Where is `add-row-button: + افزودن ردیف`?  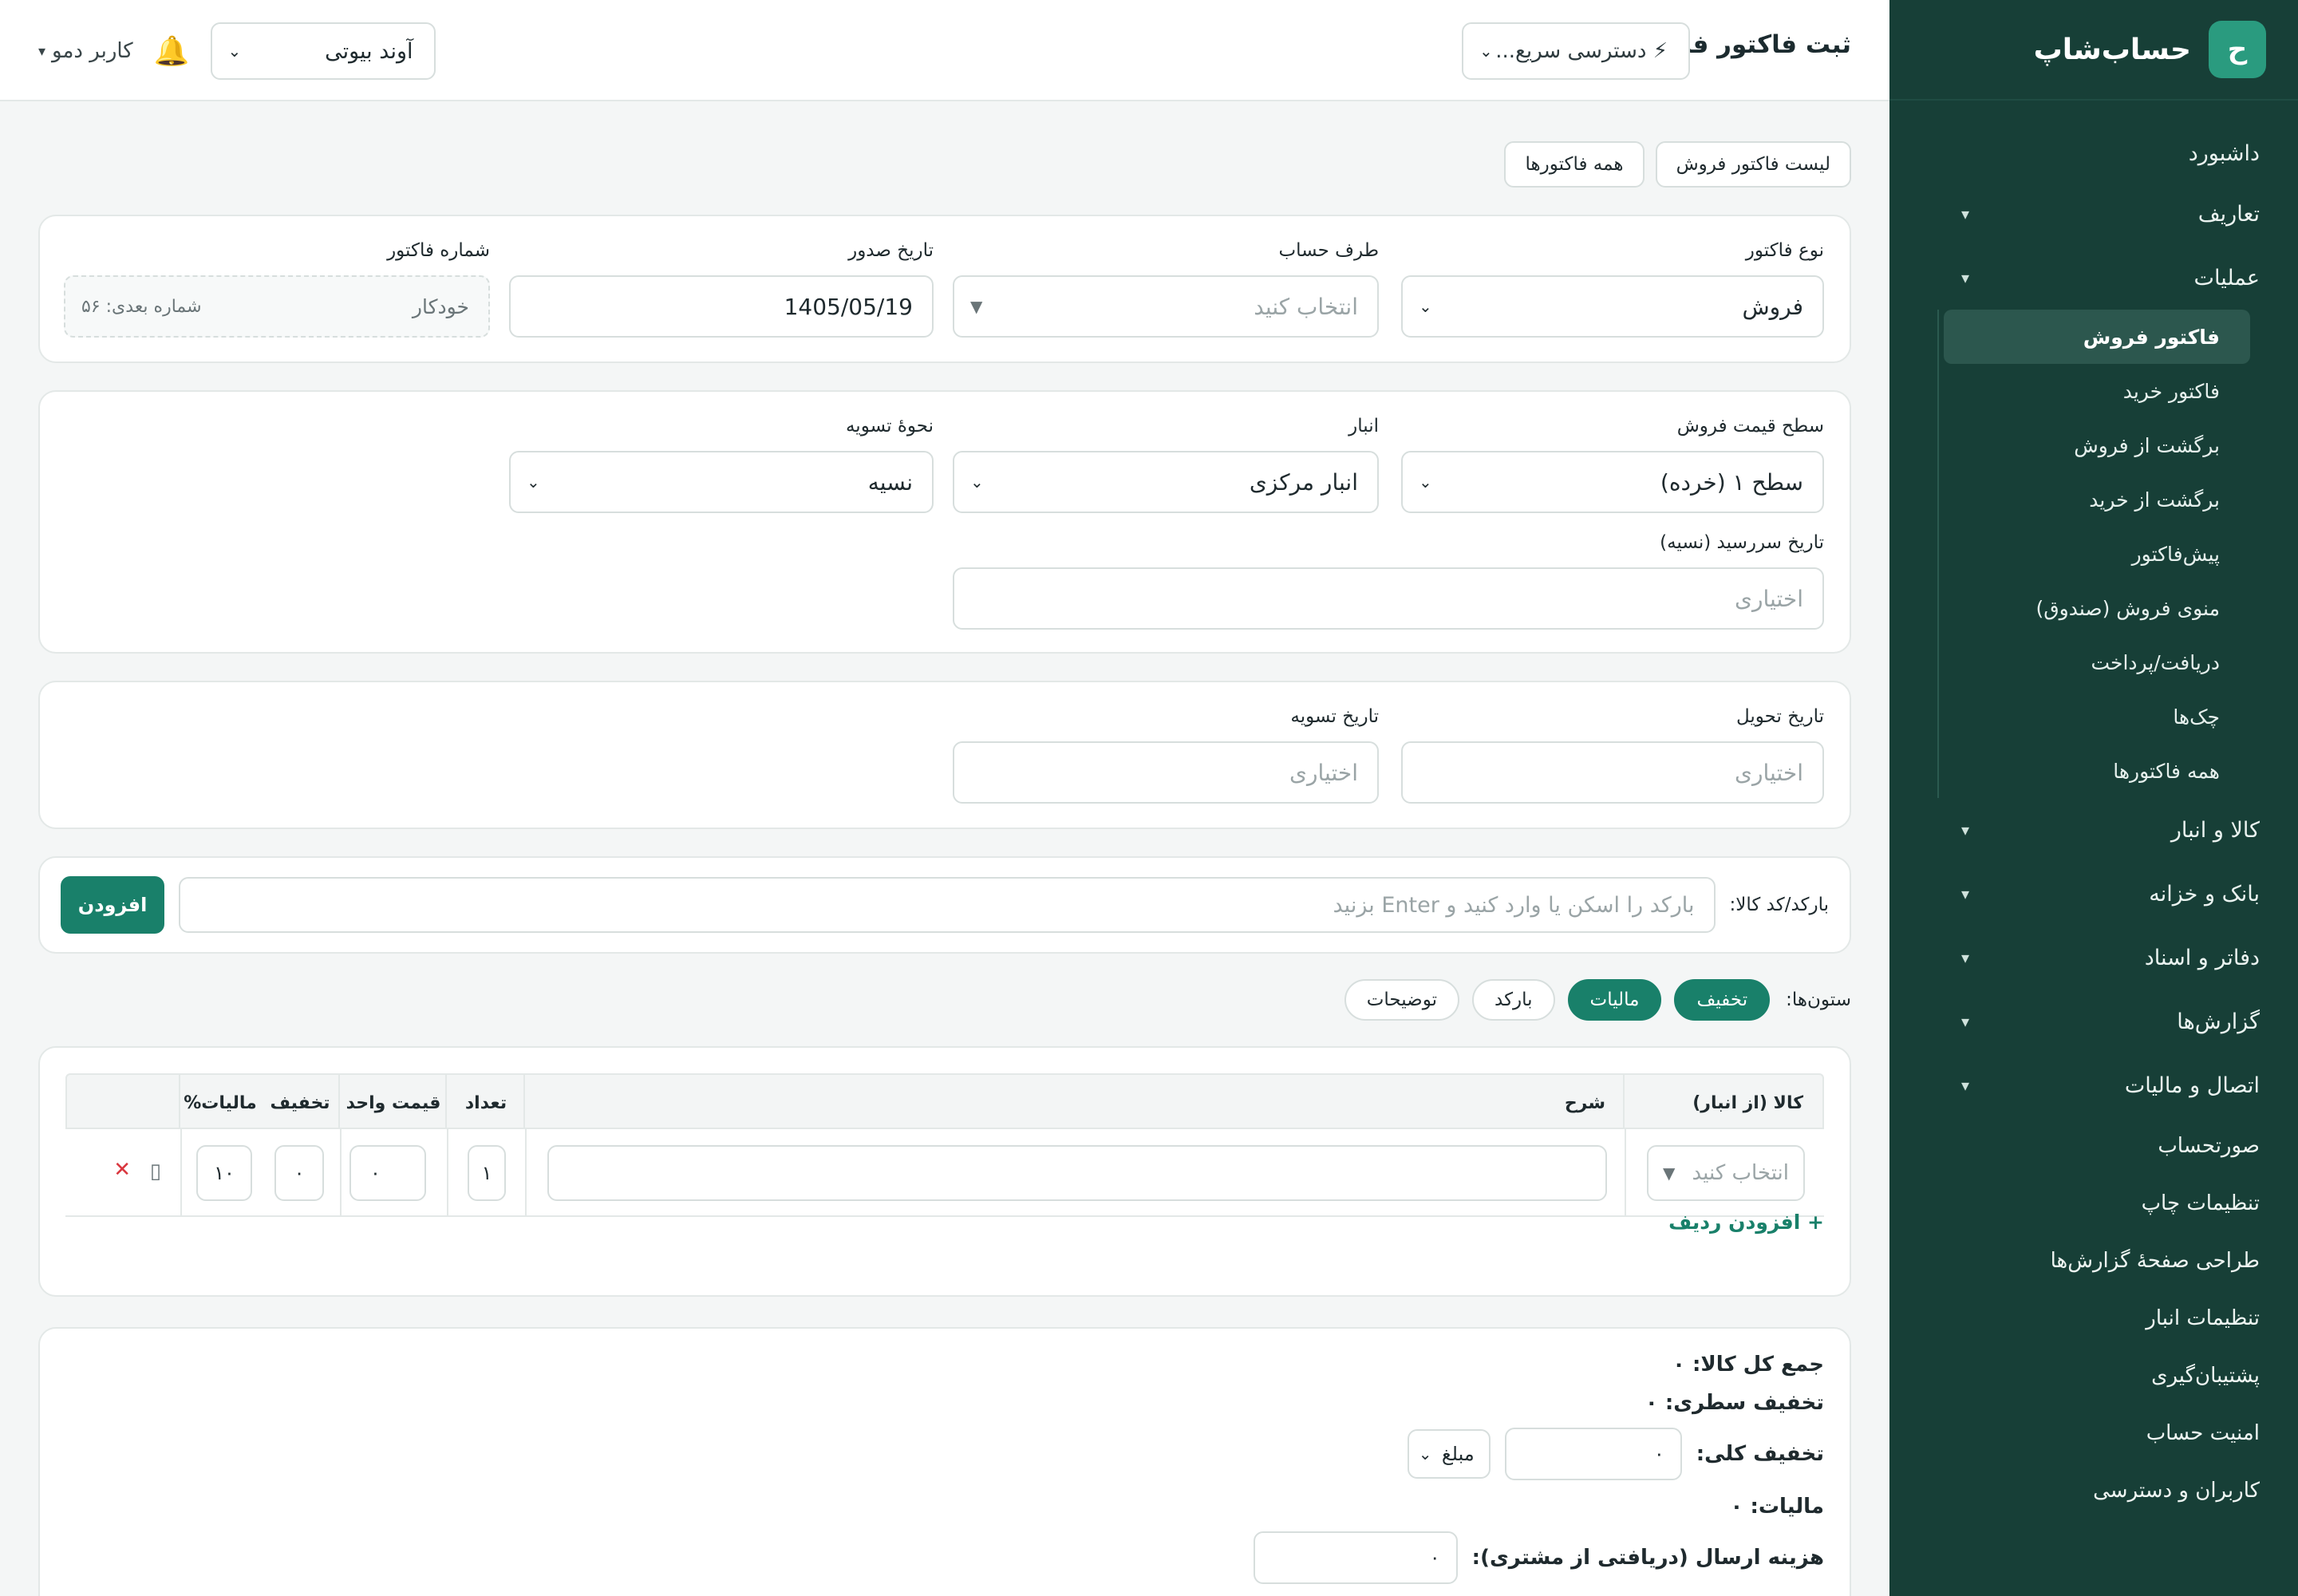 add-row-button: + افزودن ردیف is located at coordinates (1746, 1222).